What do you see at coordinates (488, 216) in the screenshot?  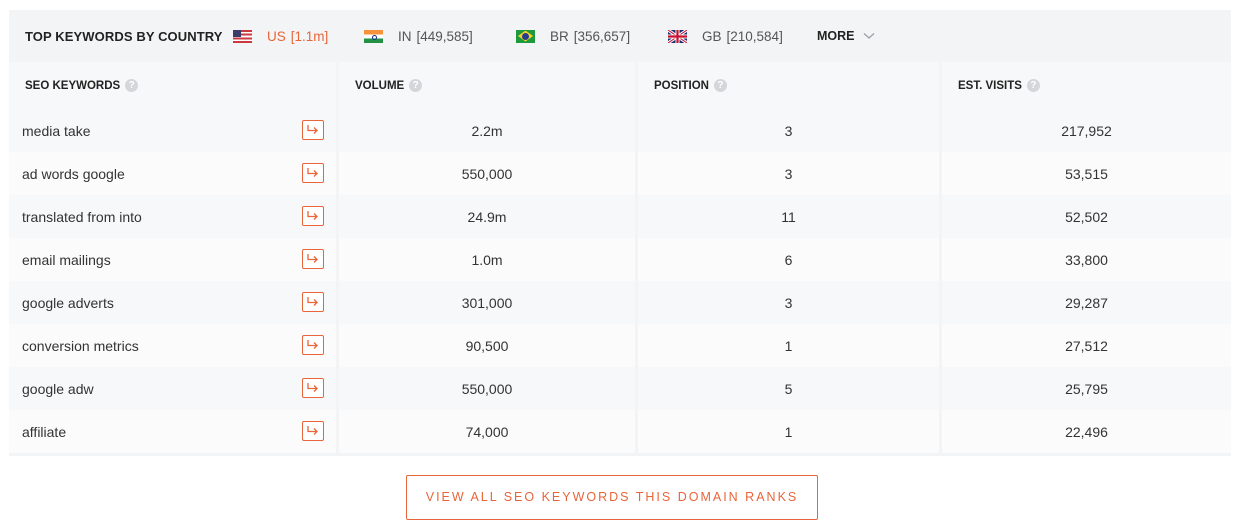 I see `volume-cell: 24.9m` at bounding box center [488, 216].